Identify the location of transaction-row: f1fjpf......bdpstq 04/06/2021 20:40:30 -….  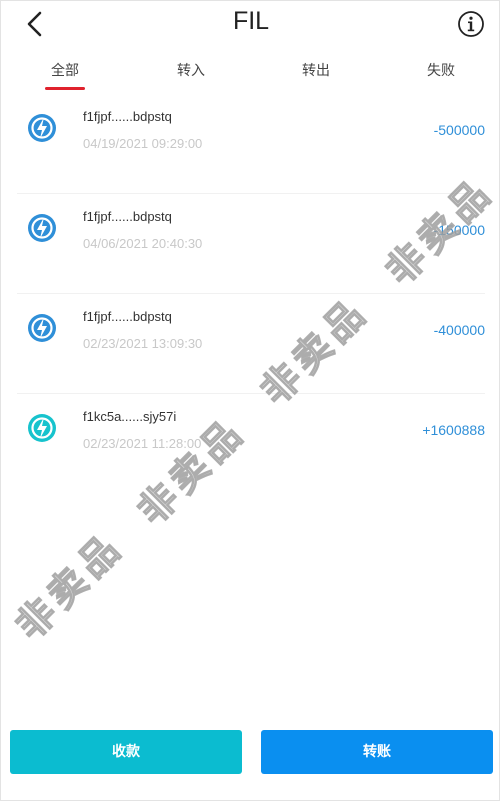
(251, 243).